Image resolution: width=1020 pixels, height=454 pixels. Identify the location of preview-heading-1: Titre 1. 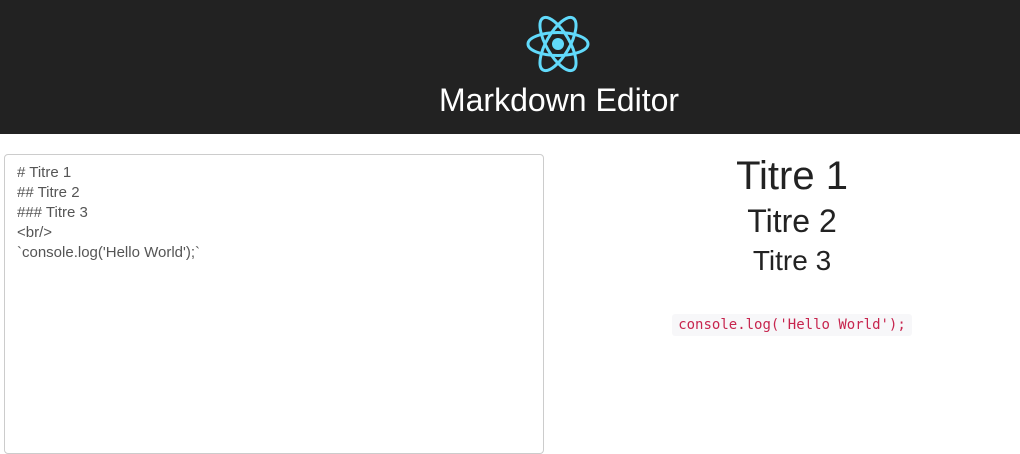
(792, 176).